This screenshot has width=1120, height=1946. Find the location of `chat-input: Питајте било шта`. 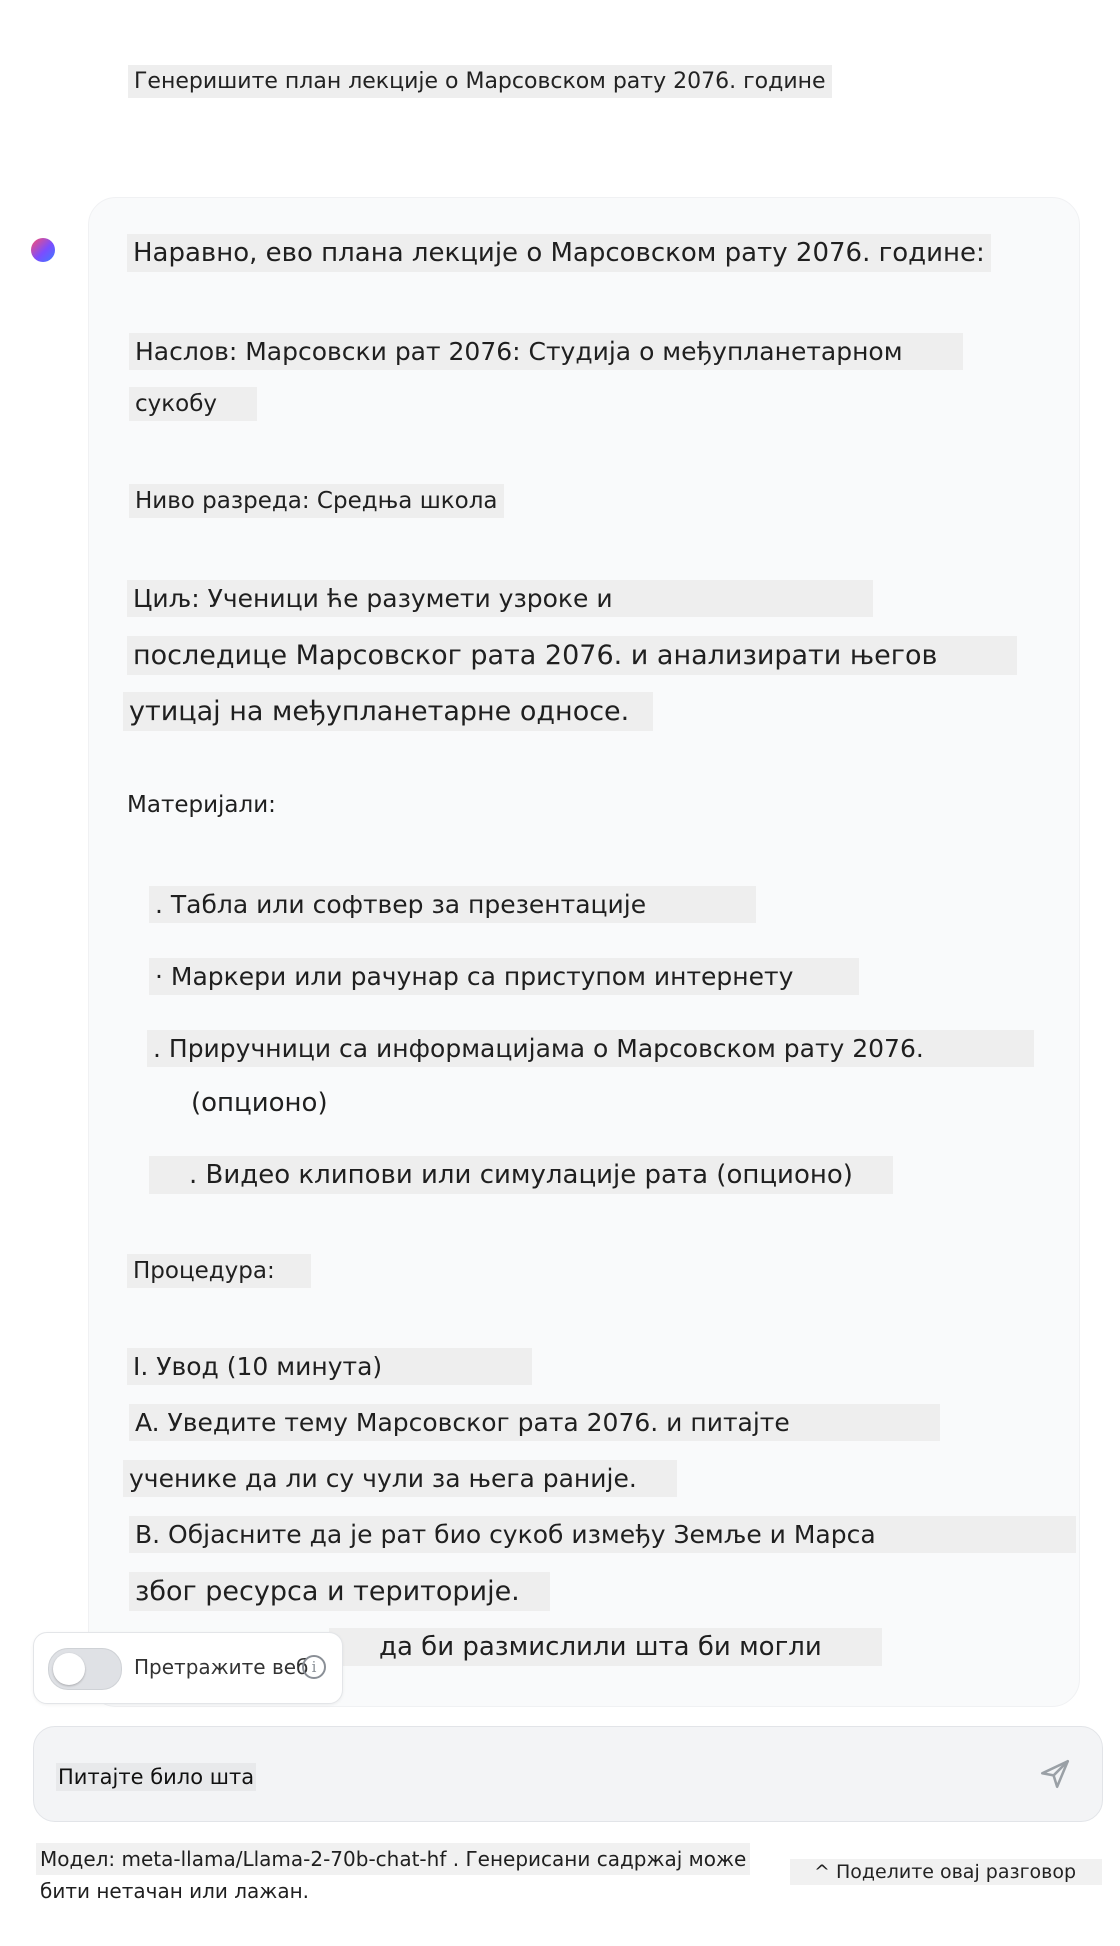

chat-input: Питајте било шта is located at coordinates (568, 1774).